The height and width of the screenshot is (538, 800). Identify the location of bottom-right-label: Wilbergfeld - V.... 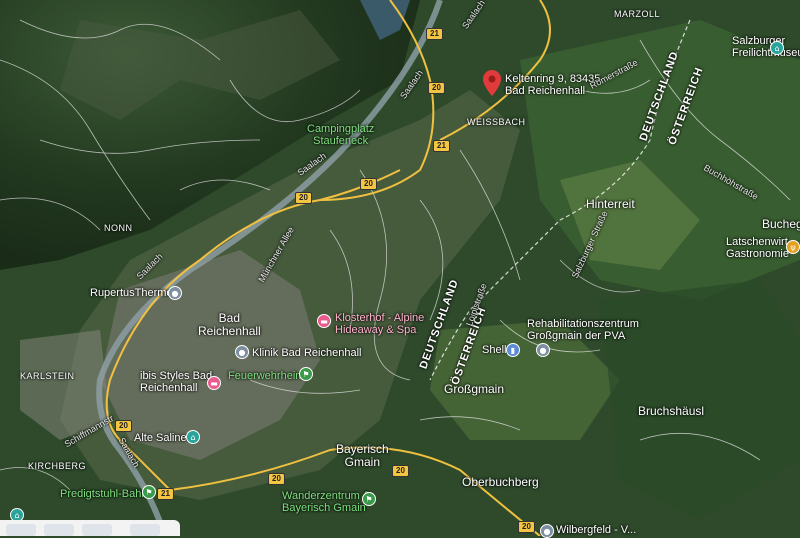
(596, 530).